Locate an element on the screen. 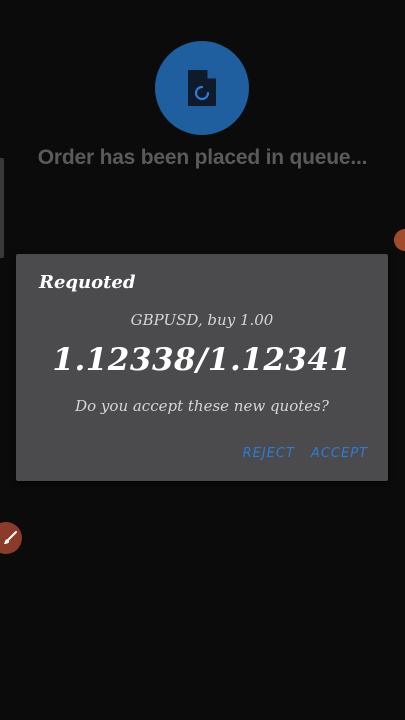  order-status-circle is located at coordinates (202, 88).